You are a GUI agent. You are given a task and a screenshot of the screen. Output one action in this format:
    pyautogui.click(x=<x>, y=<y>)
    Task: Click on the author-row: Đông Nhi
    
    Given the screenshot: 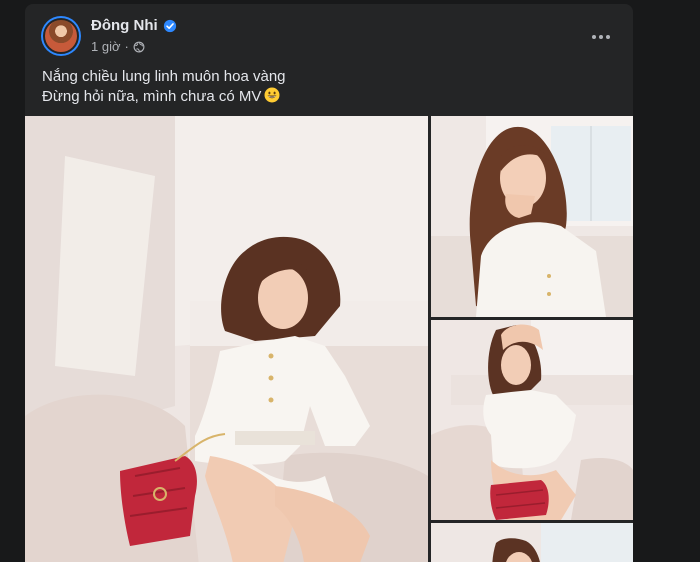 What is the action you would take?
    pyautogui.click(x=134, y=26)
    